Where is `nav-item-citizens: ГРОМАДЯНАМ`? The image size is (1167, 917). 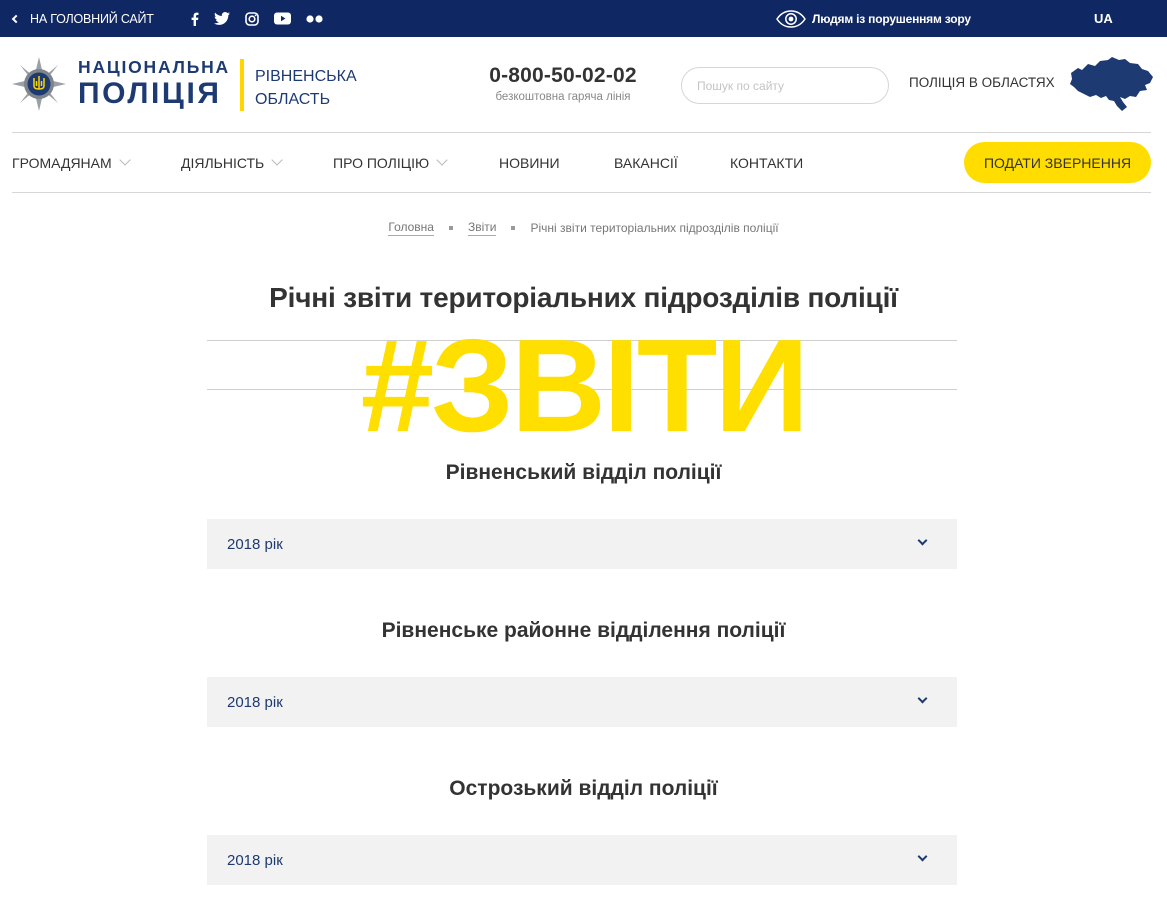
nav-item-citizens: ГРОМАДЯНАМ is located at coordinates (71, 162).